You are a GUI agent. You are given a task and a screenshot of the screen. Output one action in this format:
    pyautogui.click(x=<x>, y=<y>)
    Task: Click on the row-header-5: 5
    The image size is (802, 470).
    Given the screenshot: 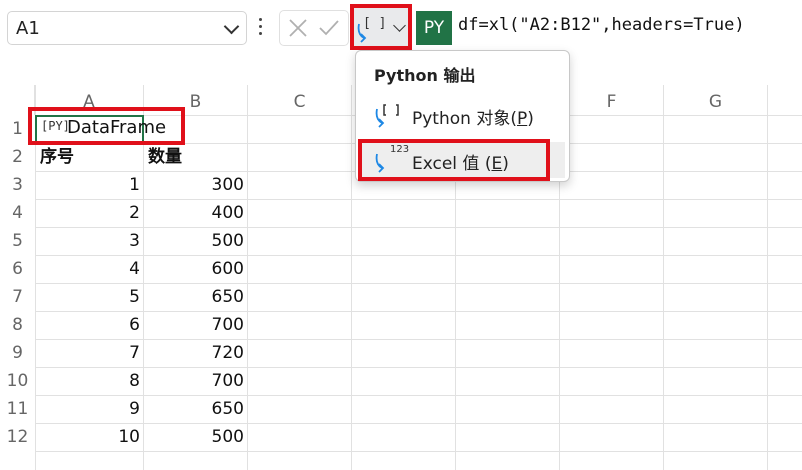 What is the action you would take?
    pyautogui.click(x=17, y=241)
    